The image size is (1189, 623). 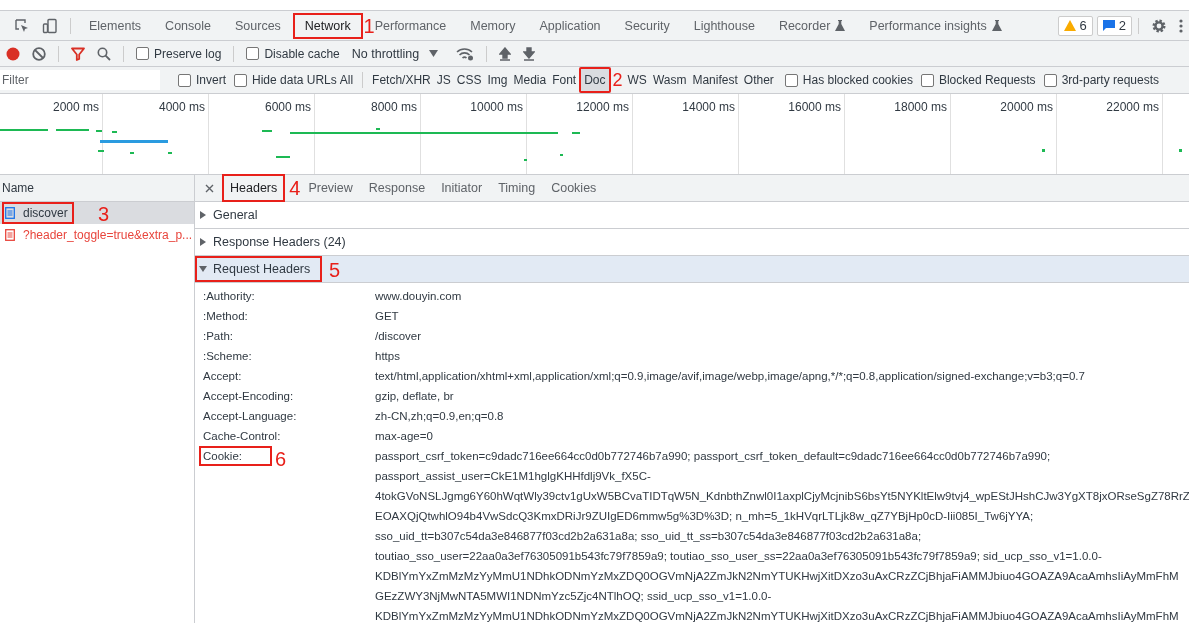 I want to click on throttling-dropdown: No throttling, so click(x=395, y=53).